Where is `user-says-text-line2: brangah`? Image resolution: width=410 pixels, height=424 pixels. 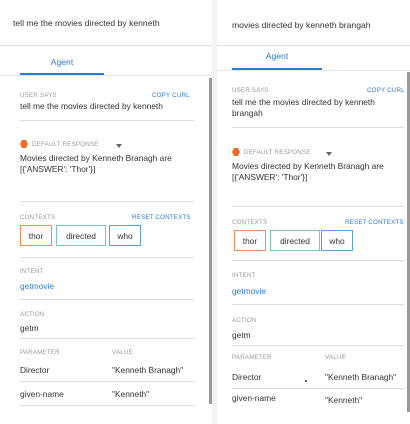 user-says-text-line2: brangah is located at coordinates (247, 113).